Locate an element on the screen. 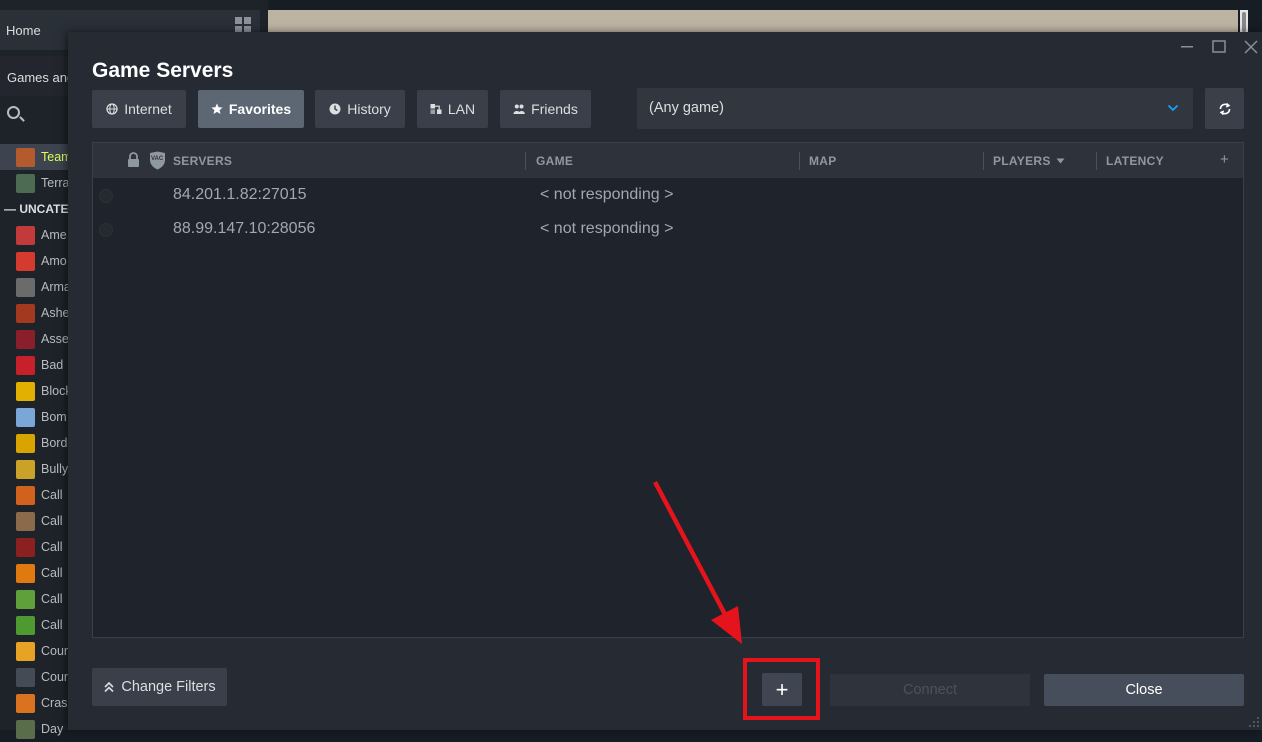 Image resolution: width=1262 pixels, height=742 pixels. vac-shield-icon: VAC is located at coordinates (157, 160).